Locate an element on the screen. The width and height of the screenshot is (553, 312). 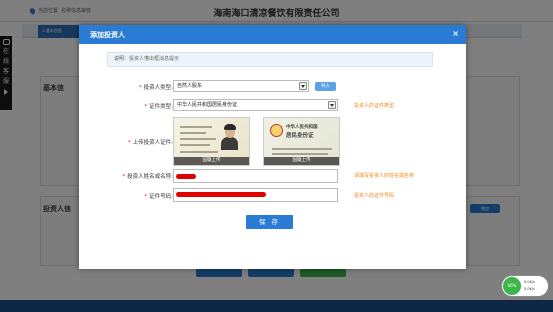
investor-name-hint: 请填写投资人的姓名或名称 is located at coordinates (384, 176).